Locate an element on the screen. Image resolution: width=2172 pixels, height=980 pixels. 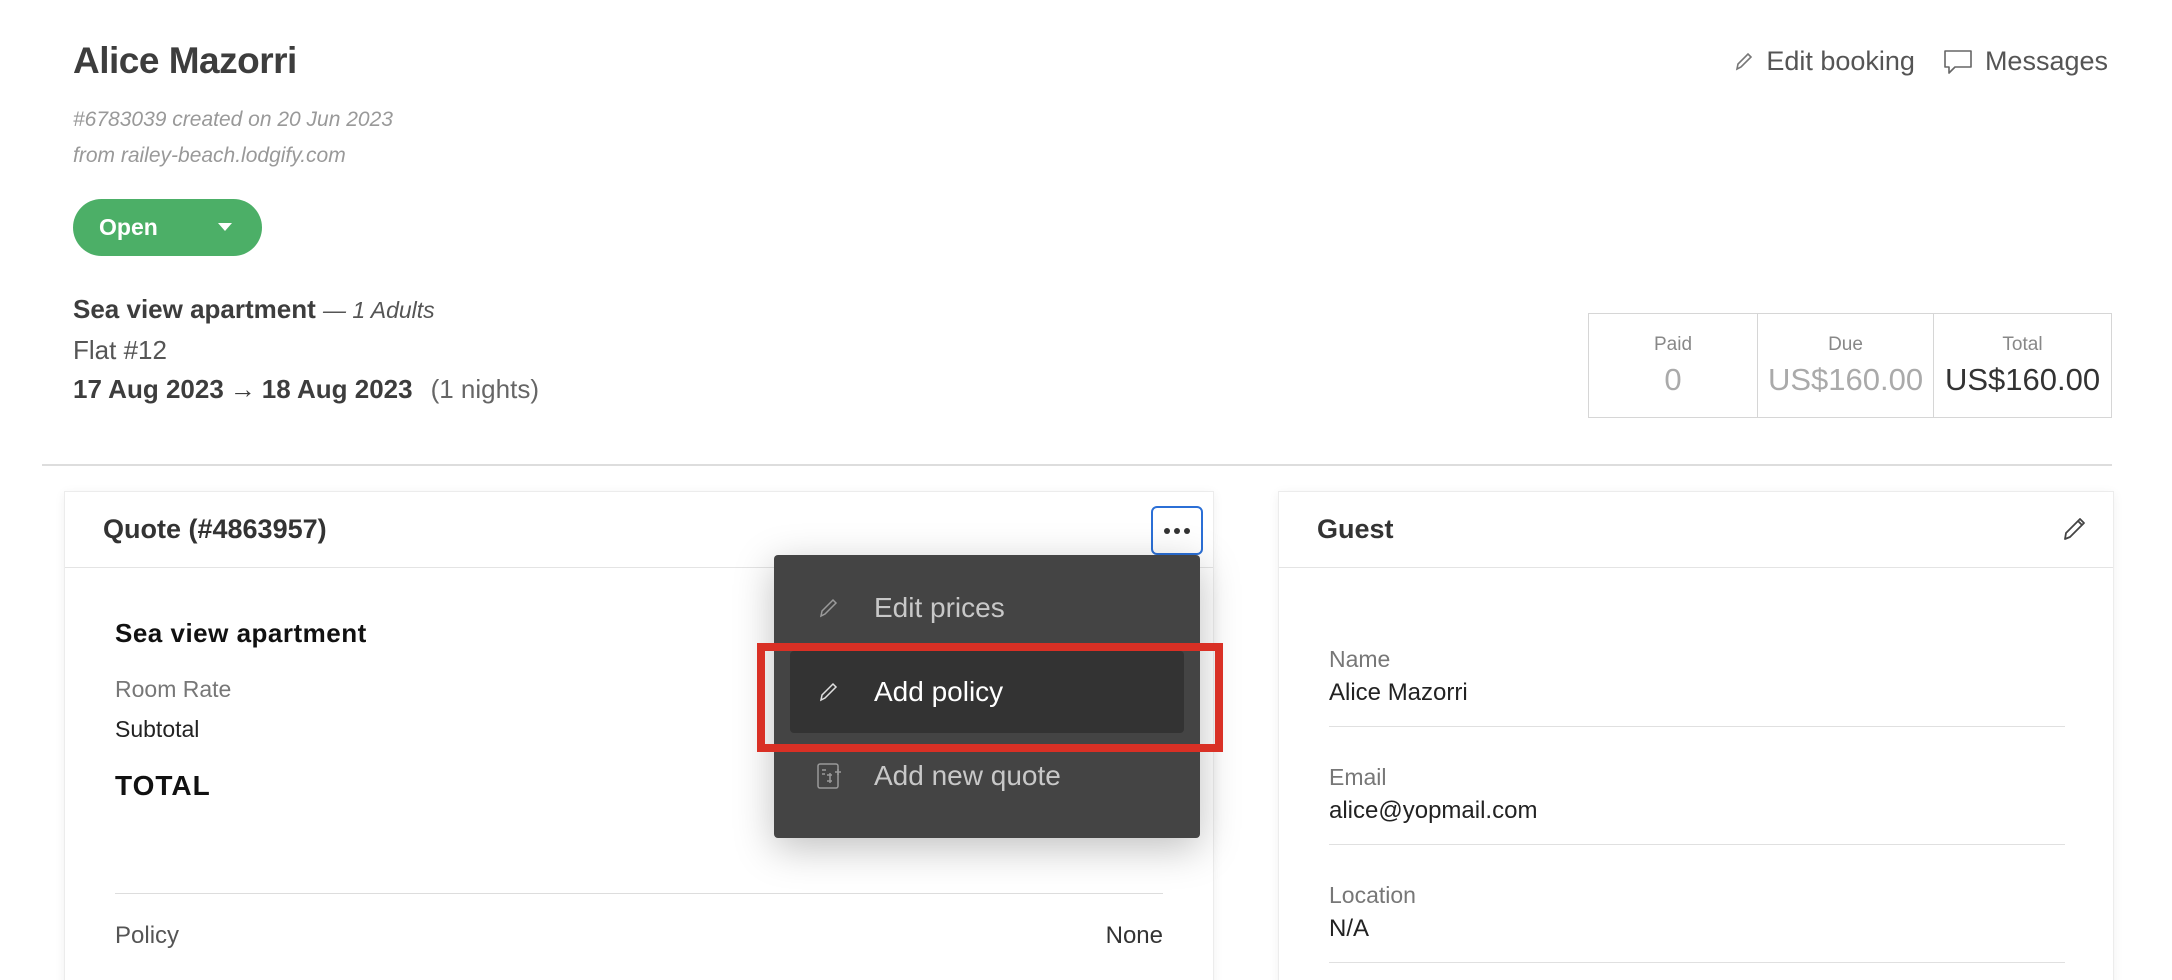
check-in-date: 17 Aug 2023 is located at coordinates (148, 389).